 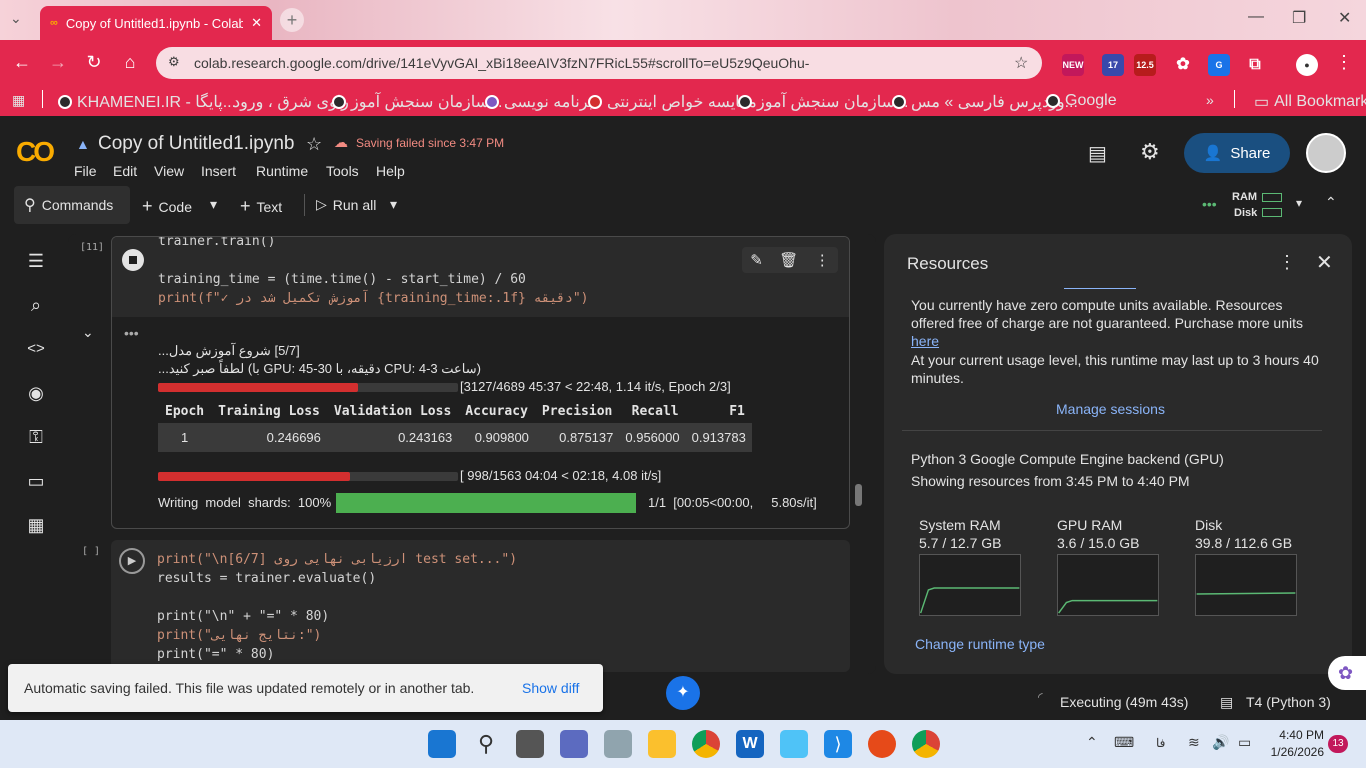 I want to click on site-info-icon: ⚙, so click(x=174, y=62).